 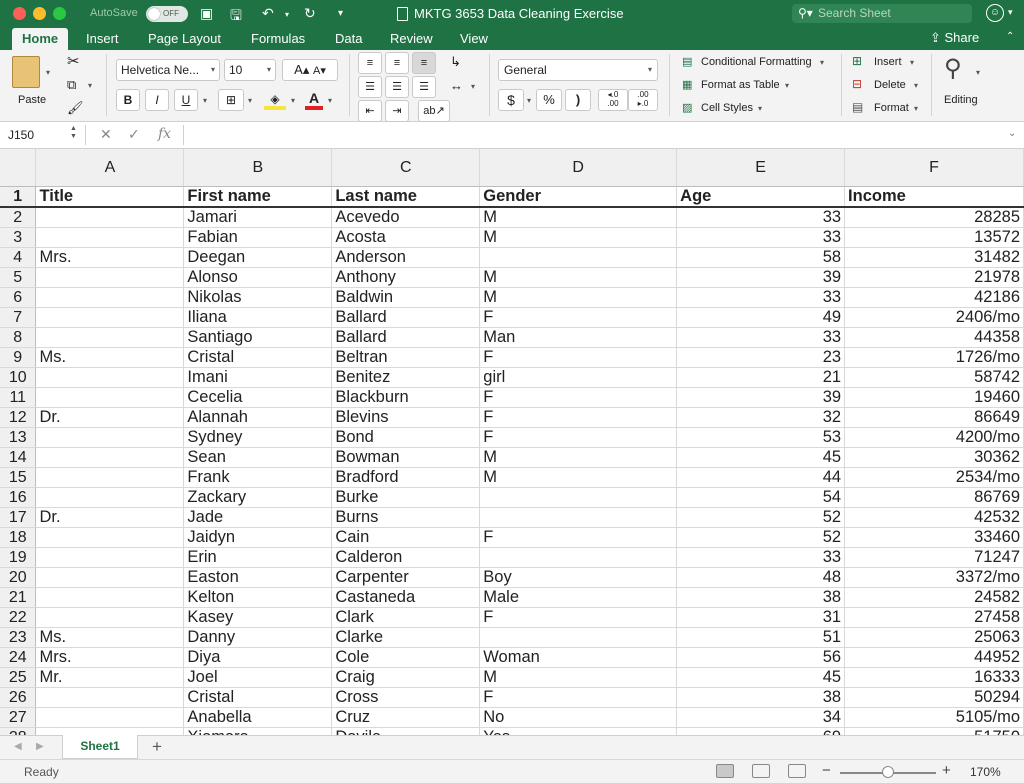 I want to click on cell-first-name: Kasey, so click(x=258, y=617).